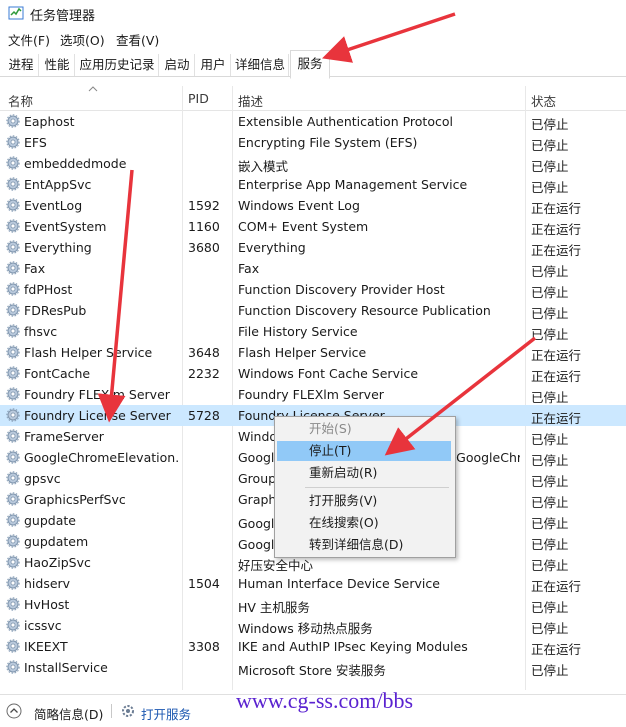 The height and width of the screenshot is (727, 626). What do you see at coordinates (42, 478) in the screenshot?
I see `service-name: gpsvc` at bounding box center [42, 478].